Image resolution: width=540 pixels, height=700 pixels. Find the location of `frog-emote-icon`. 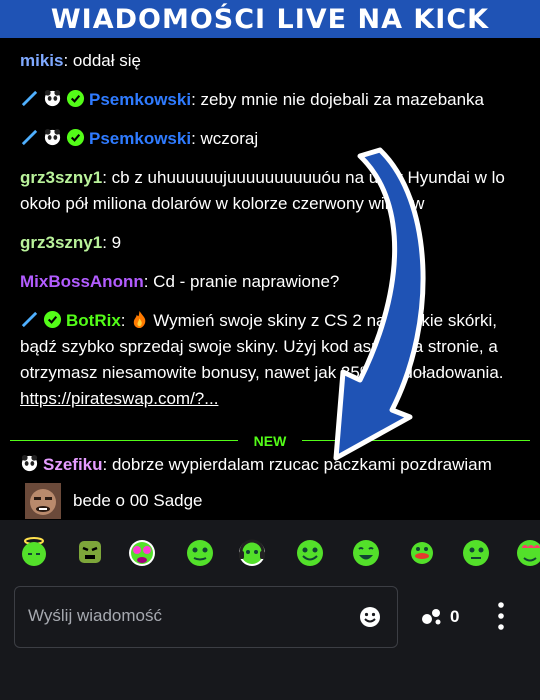

frog-emote-icon is located at coordinates (476, 552).